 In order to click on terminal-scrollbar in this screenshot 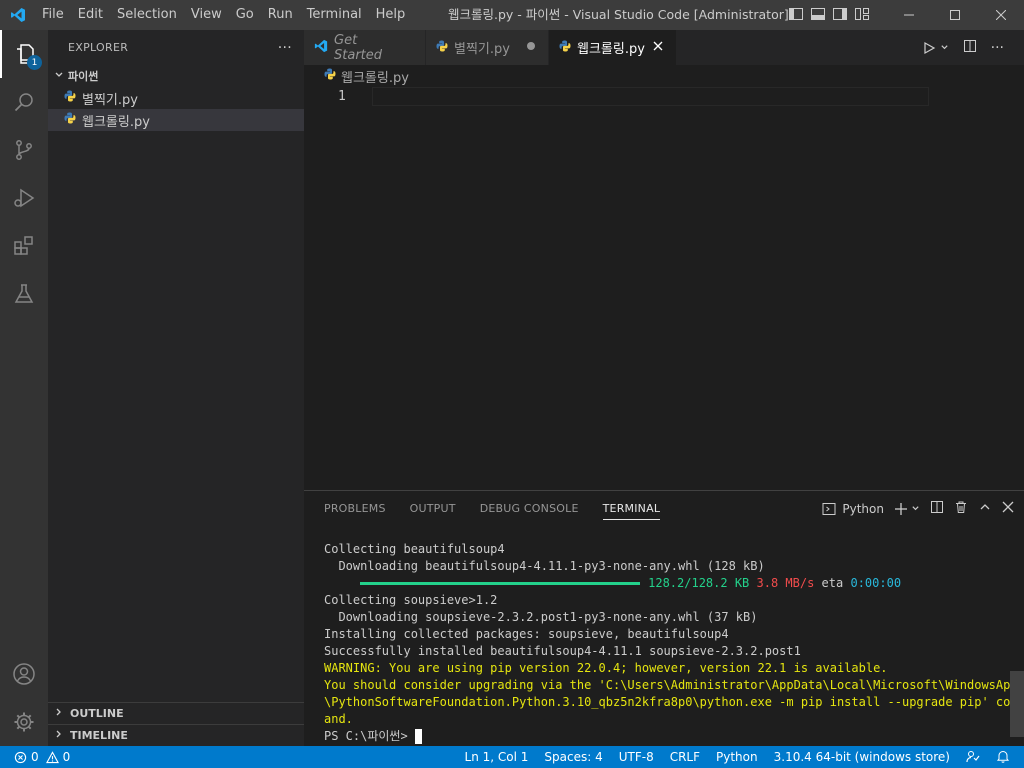, I will do `click(1017, 704)`.